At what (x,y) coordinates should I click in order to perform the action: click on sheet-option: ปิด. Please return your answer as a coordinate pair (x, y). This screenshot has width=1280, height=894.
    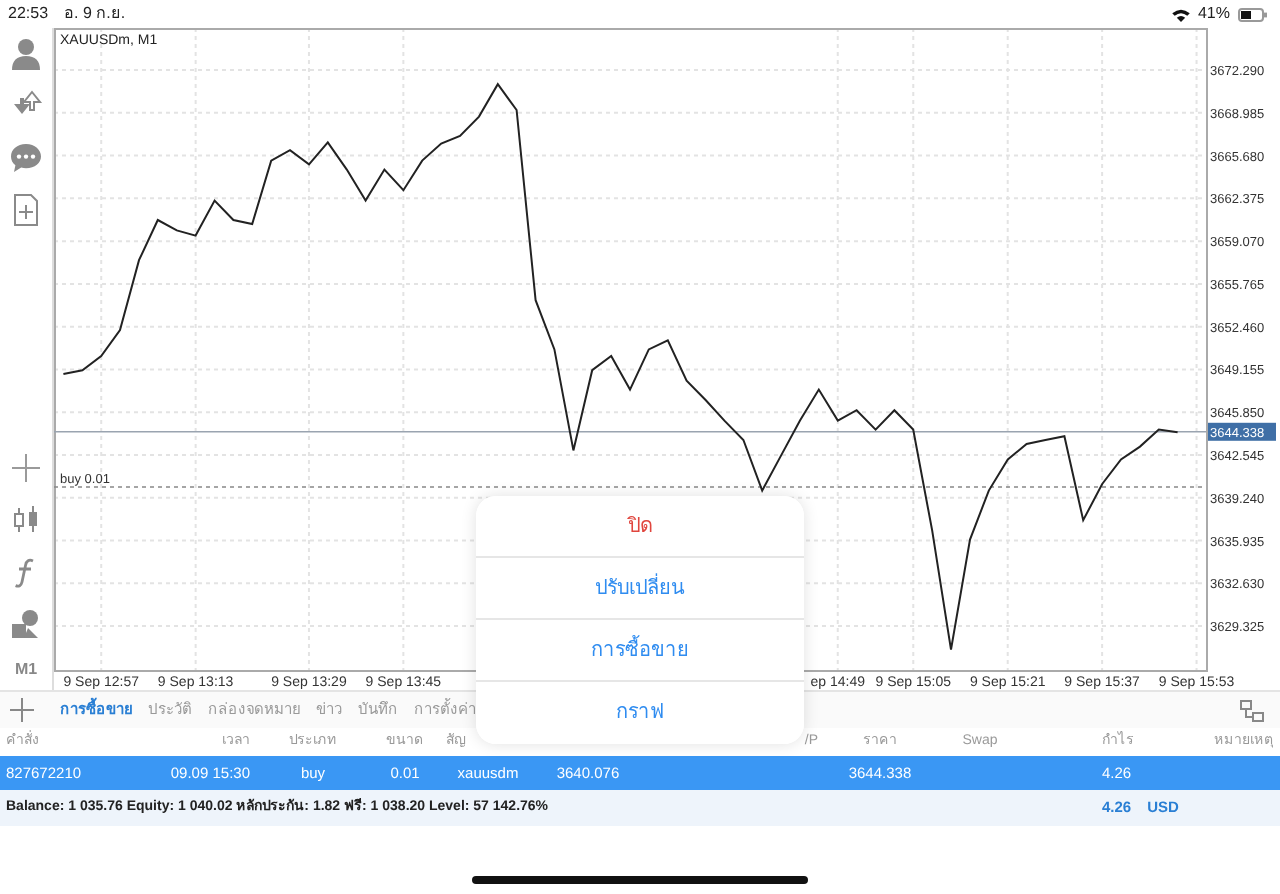
    Looking at the image, I should click on (640, 527).